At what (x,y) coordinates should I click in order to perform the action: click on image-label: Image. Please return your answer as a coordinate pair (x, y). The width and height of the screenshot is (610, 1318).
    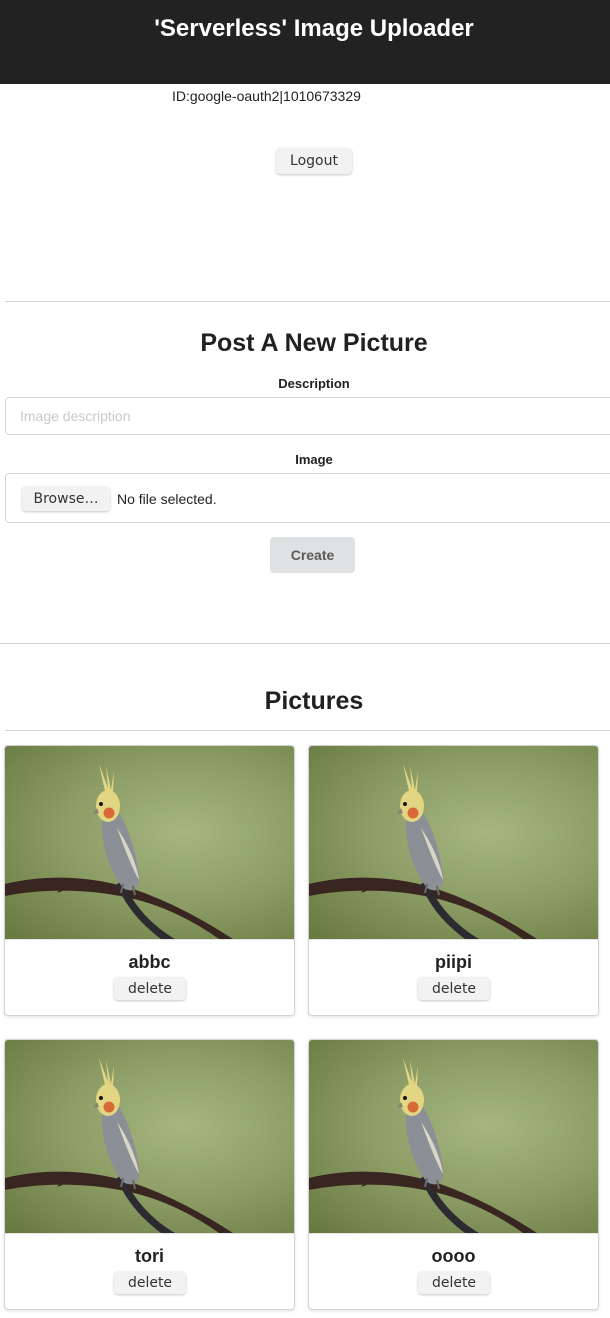
    Looking at the image, I should click on (314, 459).